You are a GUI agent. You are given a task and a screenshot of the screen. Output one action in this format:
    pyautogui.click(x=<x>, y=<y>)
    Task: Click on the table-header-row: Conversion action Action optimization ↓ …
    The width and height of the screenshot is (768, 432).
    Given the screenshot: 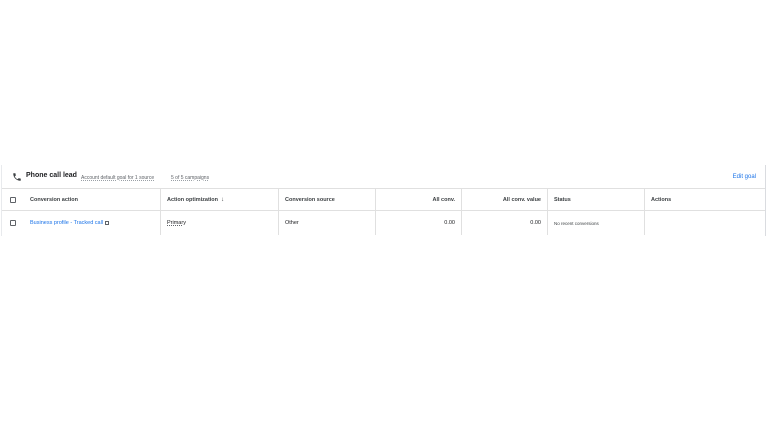 What is the action you would take?
    pyautogui.click(x=383, y=200)
    